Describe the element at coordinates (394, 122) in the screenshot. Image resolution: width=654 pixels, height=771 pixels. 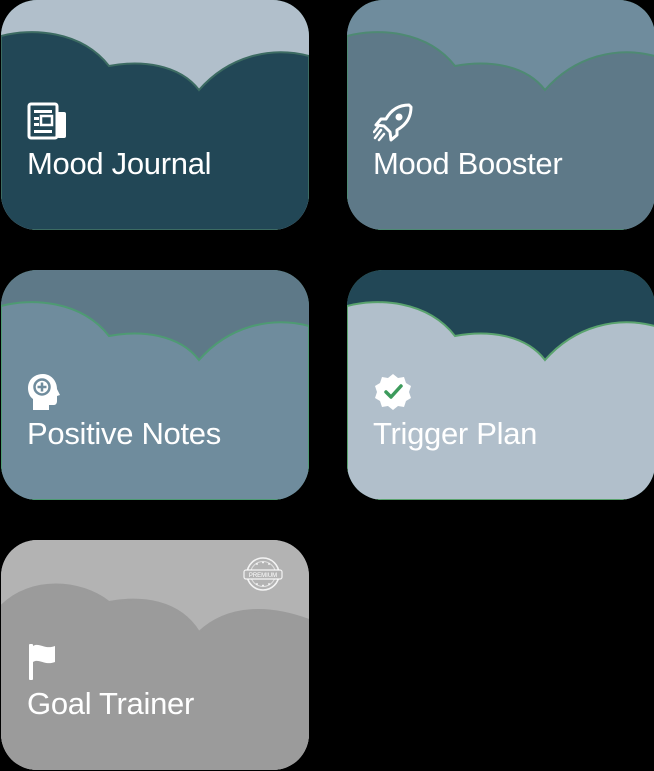
I see `rocket-icon` at that location.